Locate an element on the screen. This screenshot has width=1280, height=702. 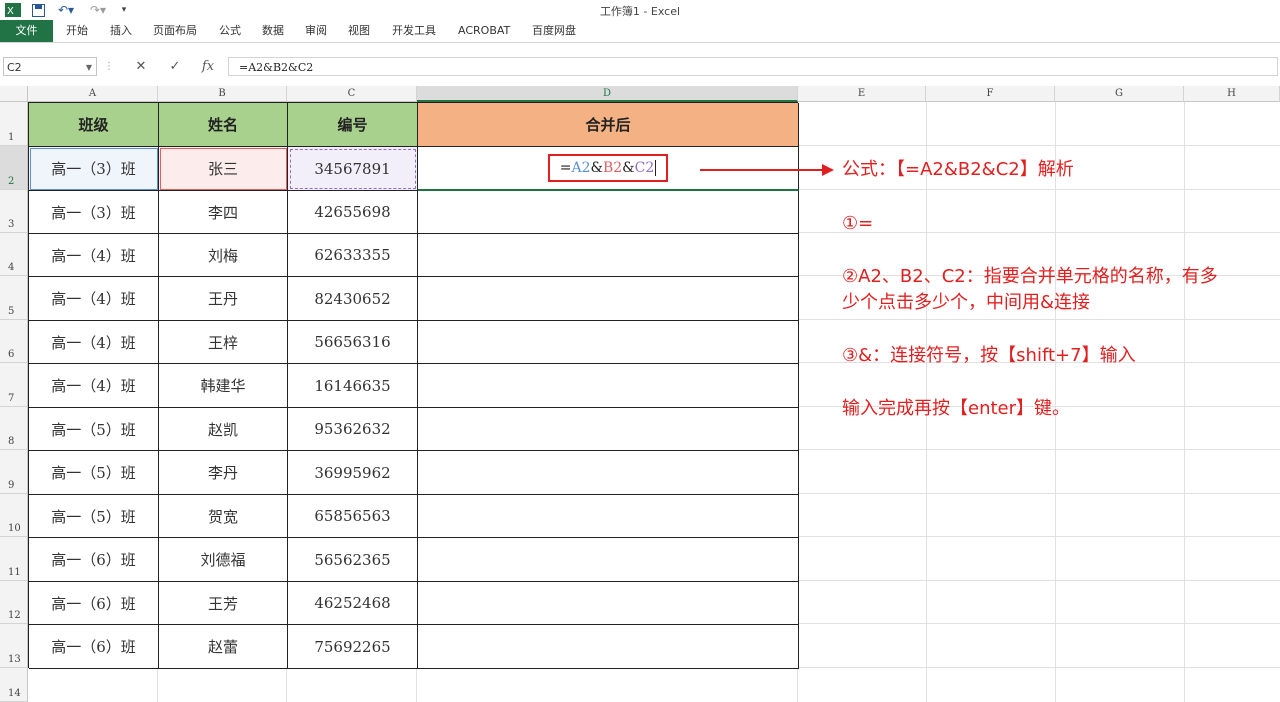
table-cell-name: 韩建华 is located at coordinates (223, 386).